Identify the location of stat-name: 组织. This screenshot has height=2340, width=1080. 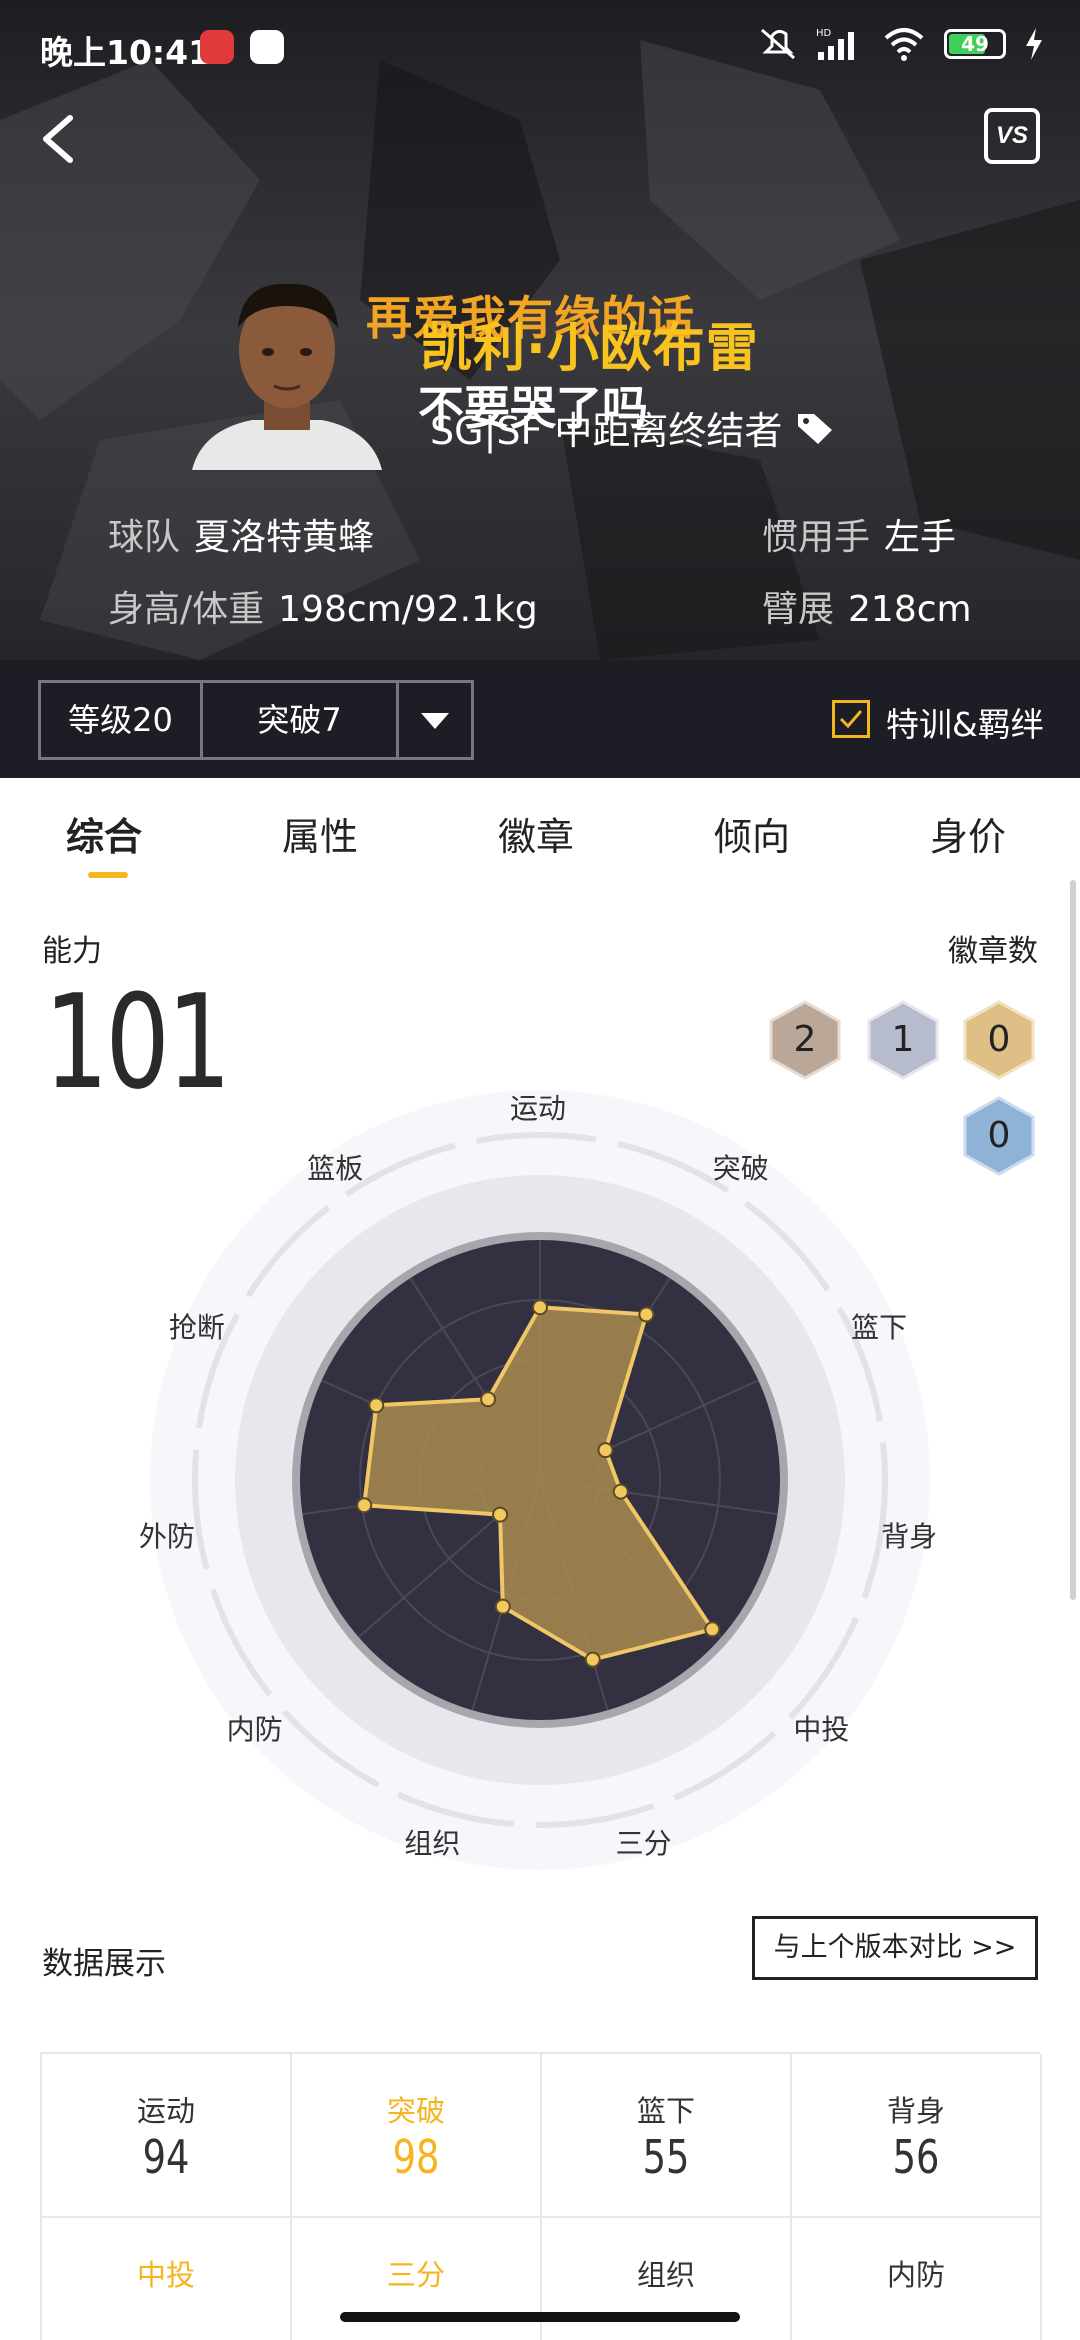
(665, 2275).